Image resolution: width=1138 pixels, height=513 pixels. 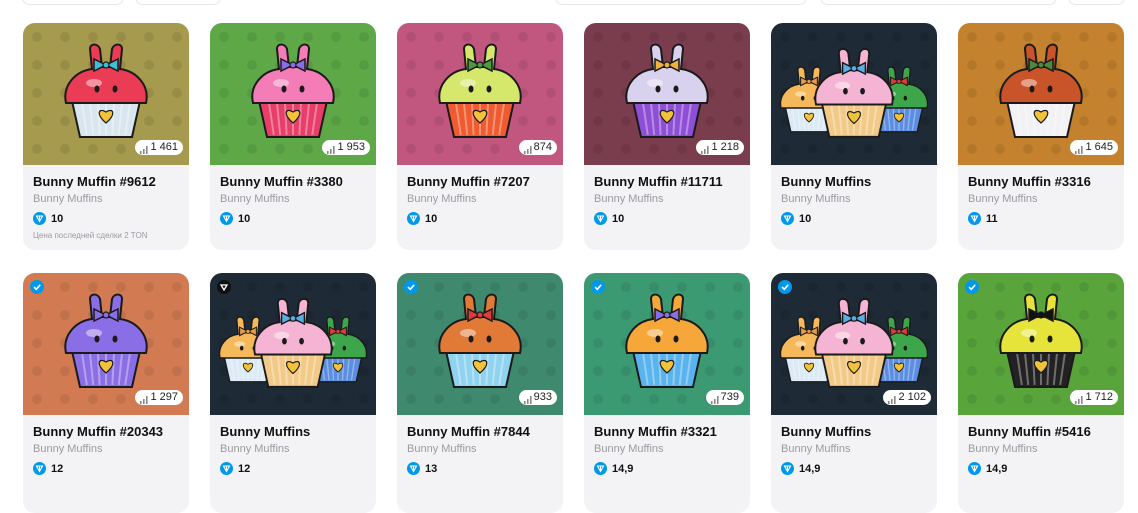 I want to click on gift-title: Bunny Muffin #3380, so click(x=281, y=181).